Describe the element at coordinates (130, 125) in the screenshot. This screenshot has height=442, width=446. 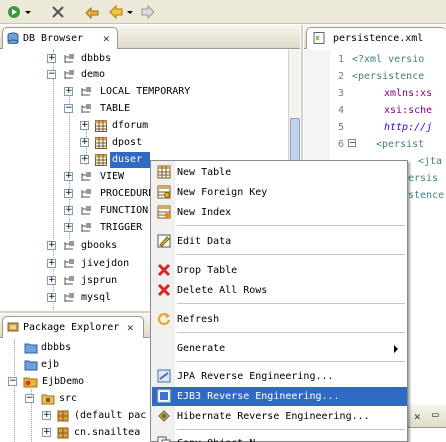
I see `tree-item-label: dforum` at that location.